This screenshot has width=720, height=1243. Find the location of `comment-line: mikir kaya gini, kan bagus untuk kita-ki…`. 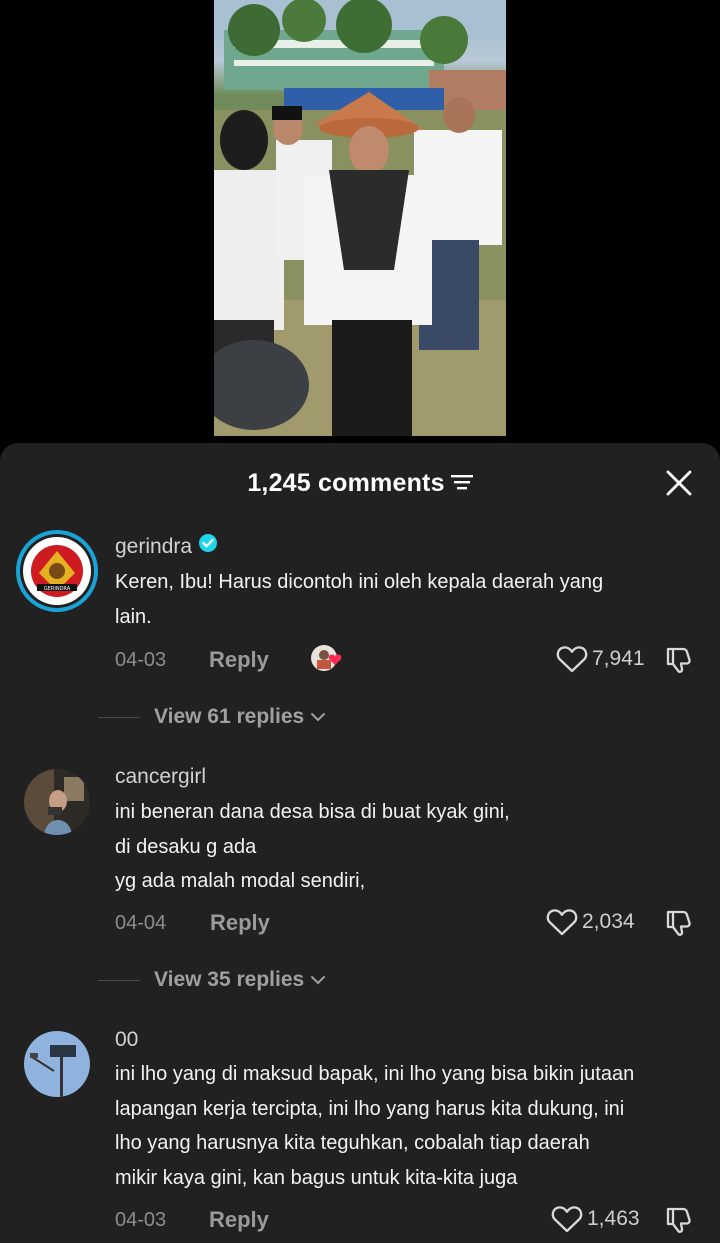

comment-line: mikir kaya gini, kan bagus untuk kita-ki… is located at coordinates (316, 1177).